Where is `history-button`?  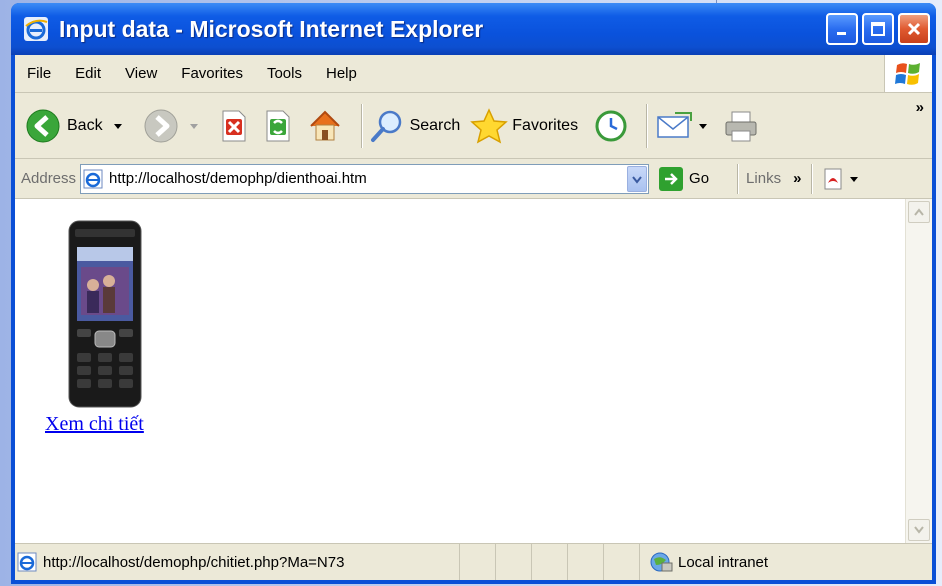
history-button is located at coordinates (611, 126).